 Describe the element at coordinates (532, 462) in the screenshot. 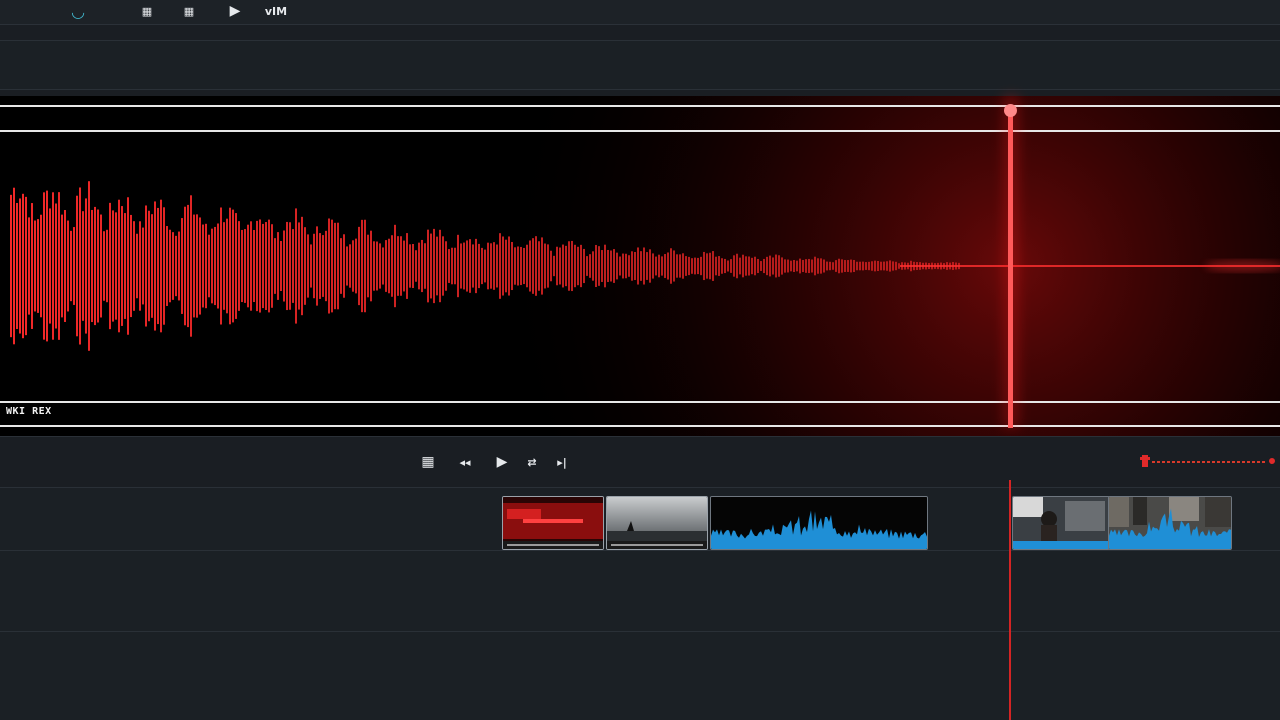

I see `loop-icon: ⇄` at that location.